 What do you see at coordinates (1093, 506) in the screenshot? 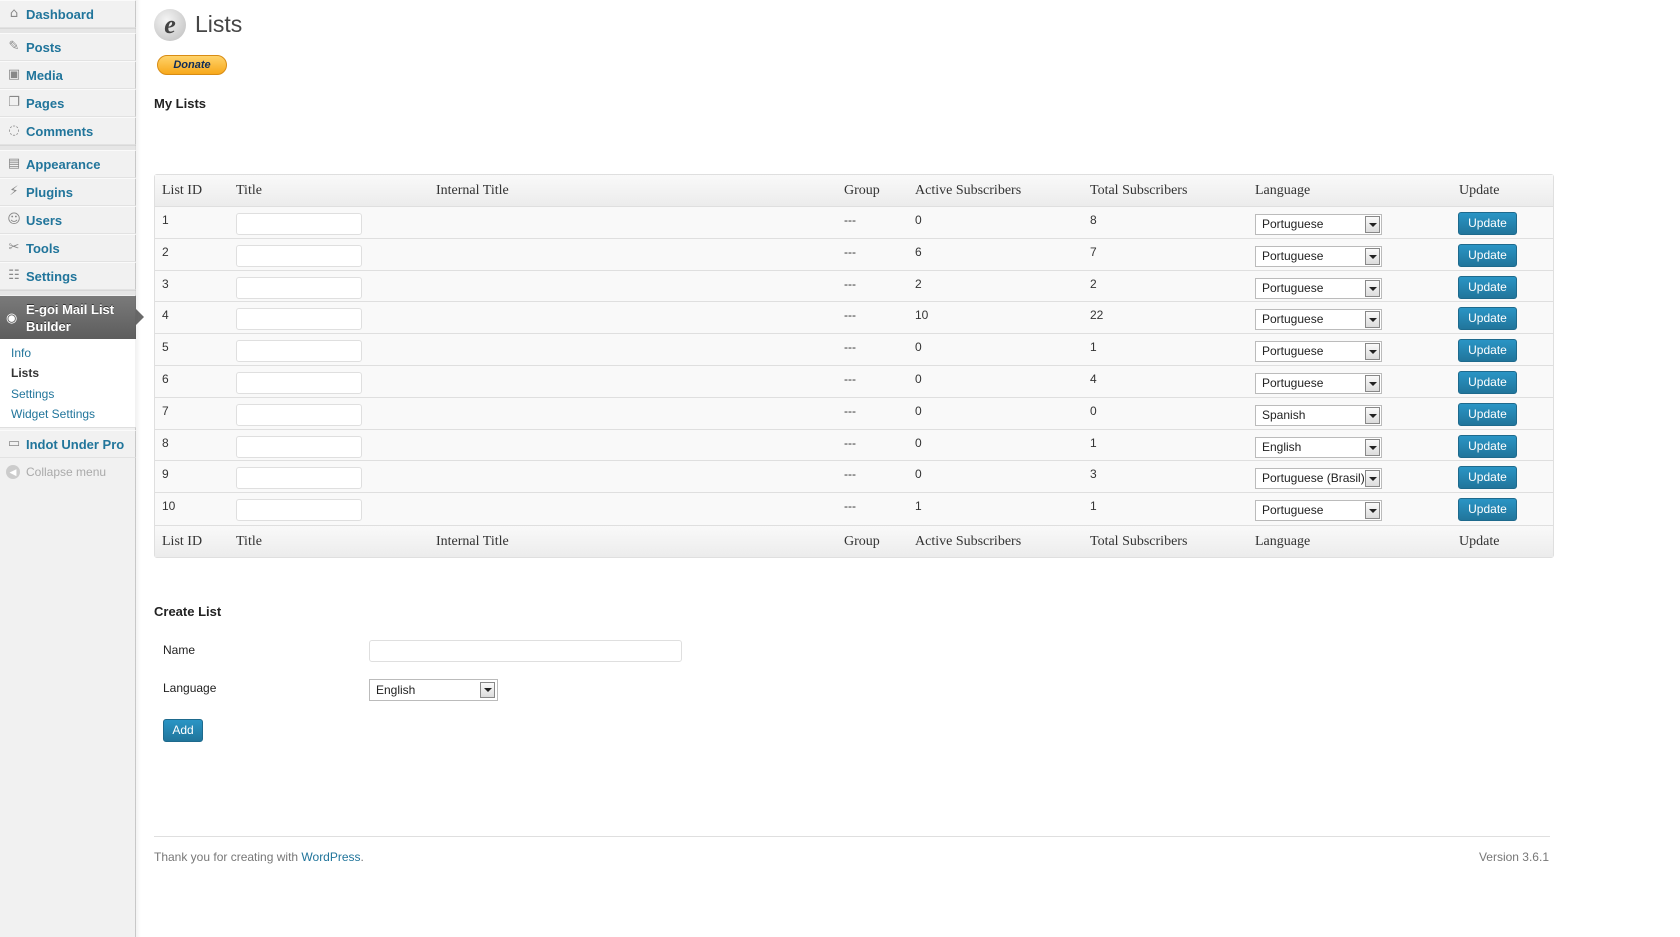
I see `cell-total-subscribers: 1` at bounding box center [1093, 506].